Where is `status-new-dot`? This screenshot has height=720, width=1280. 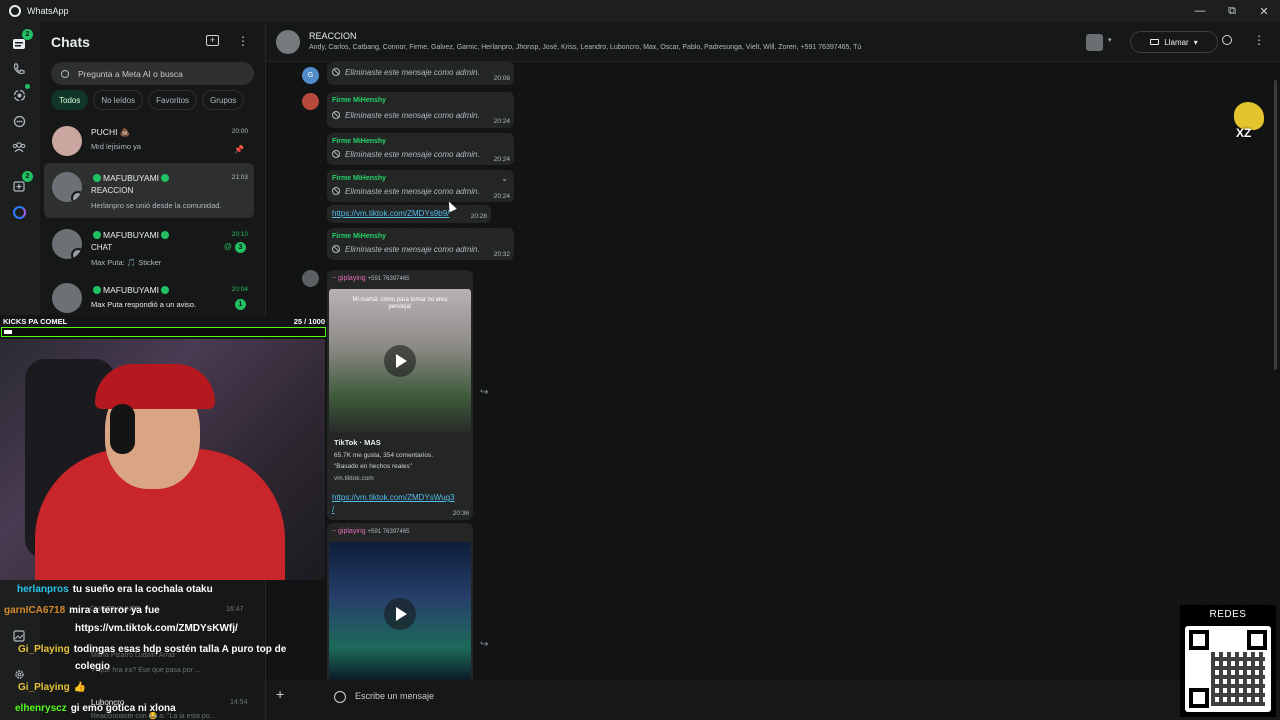
status-new-dot is located at coordinates (27, 86).